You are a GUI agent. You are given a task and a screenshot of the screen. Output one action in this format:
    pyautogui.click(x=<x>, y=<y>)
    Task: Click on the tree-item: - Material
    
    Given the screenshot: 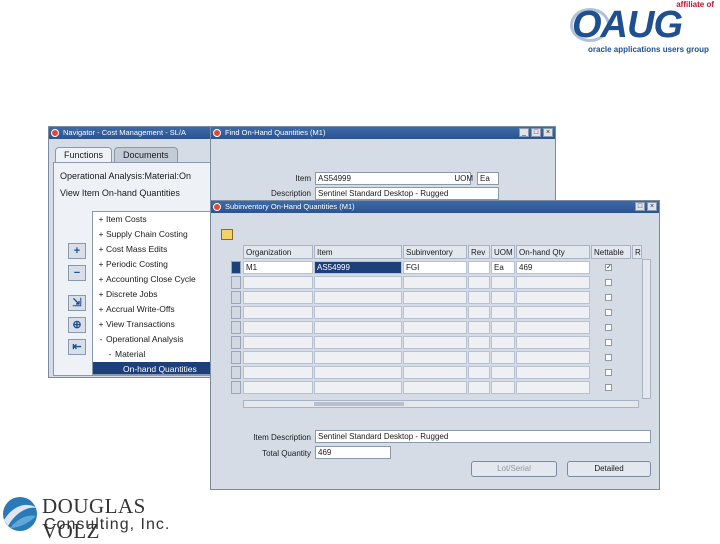 What is the action you would take?
    pyautogui.click(x=155, y=354)
    